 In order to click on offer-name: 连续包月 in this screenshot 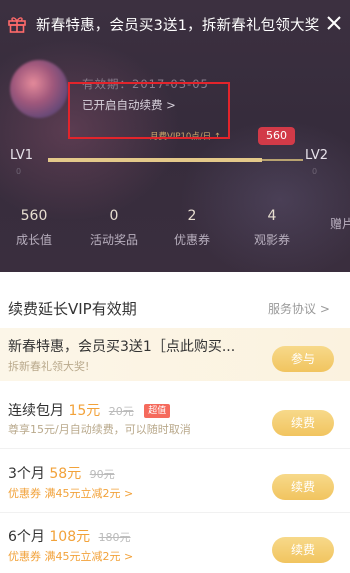, I will do `click(36, 411)`.